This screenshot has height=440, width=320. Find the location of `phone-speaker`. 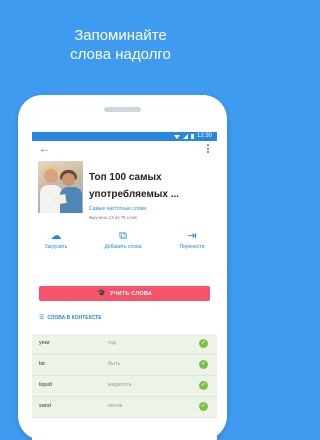

phone-speaker is located at coordinates (122, 109).